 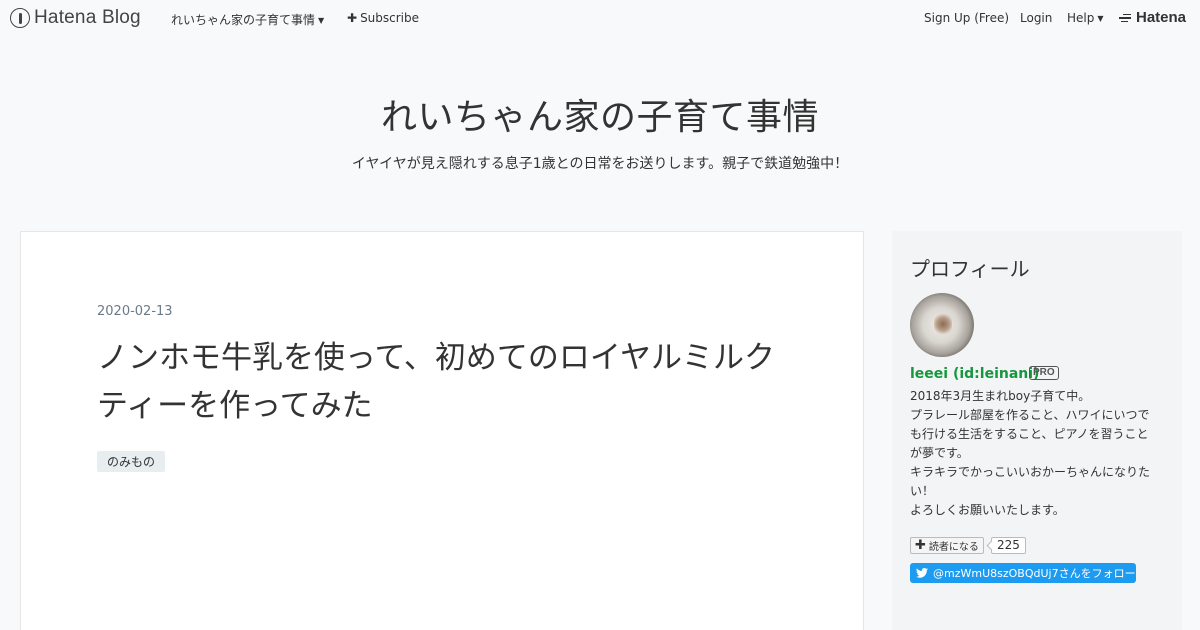 What do you see at coordinates (1034, 573) in the screenshot?
I see `twitter-follow-label: @mzWmU8szOBQdUj7さんをフォロー` at bounding box center [1034, 573].